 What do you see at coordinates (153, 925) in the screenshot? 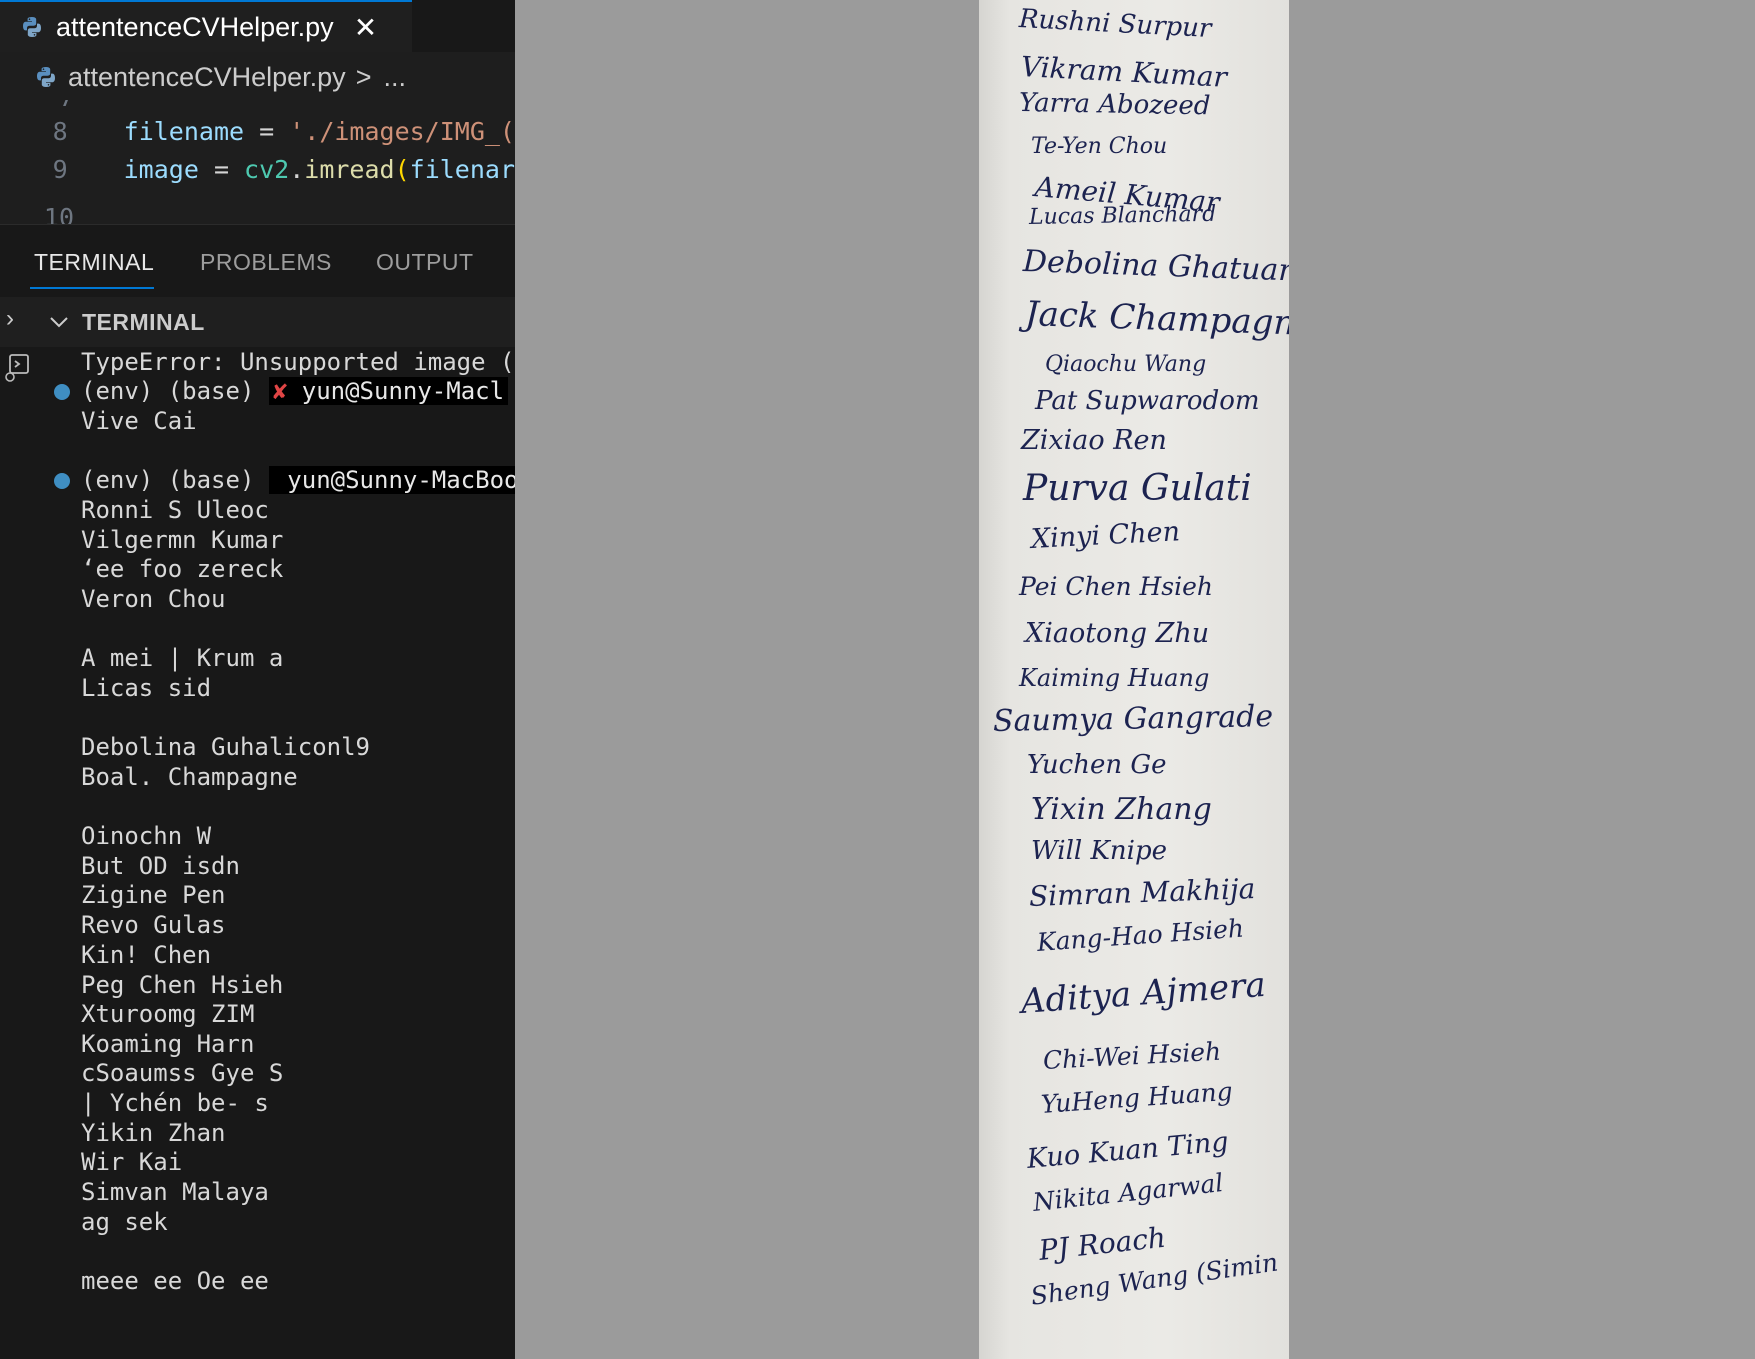
I see `terminal-line: Revo Gulas` at bounding box center [153, 925].